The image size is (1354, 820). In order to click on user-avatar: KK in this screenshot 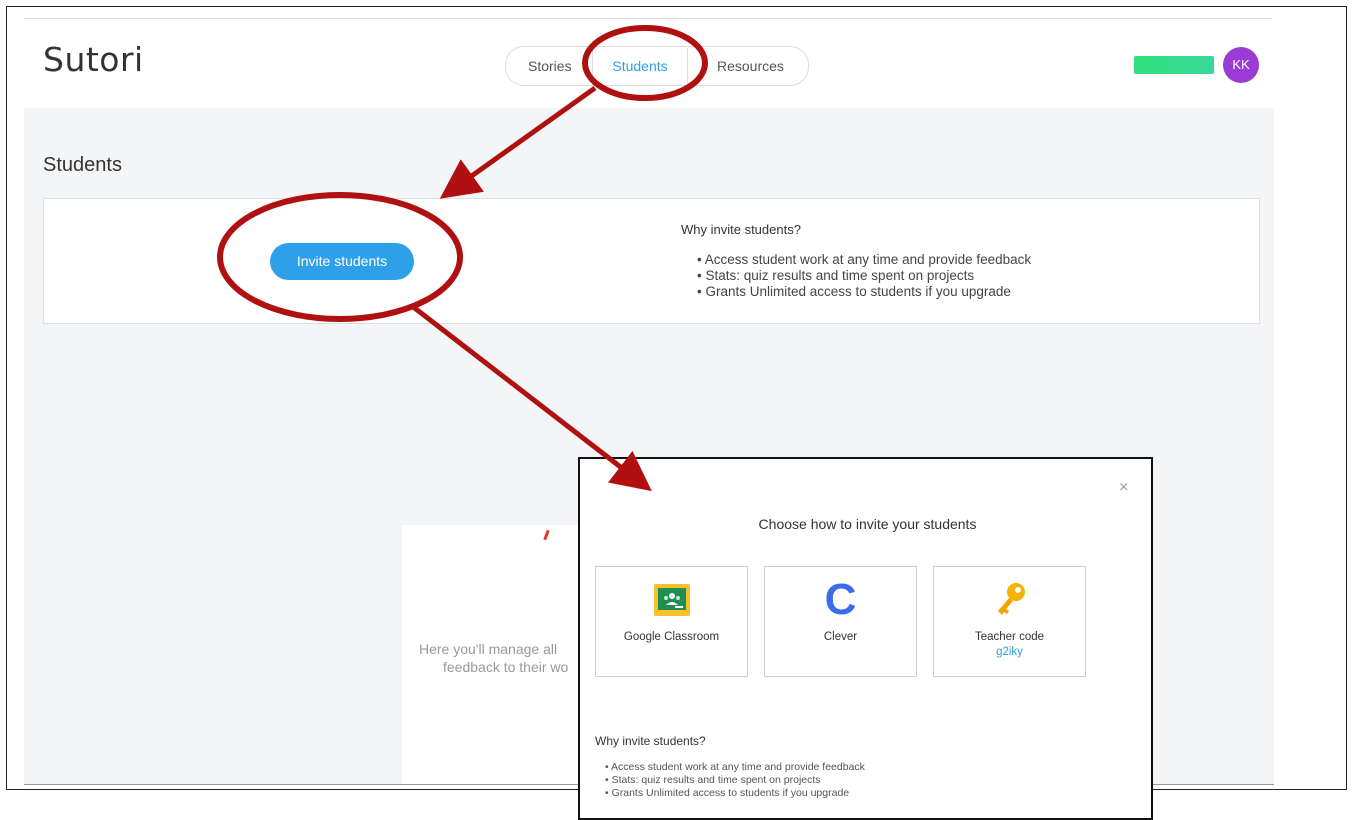, I will do `click(1241, 65)`.